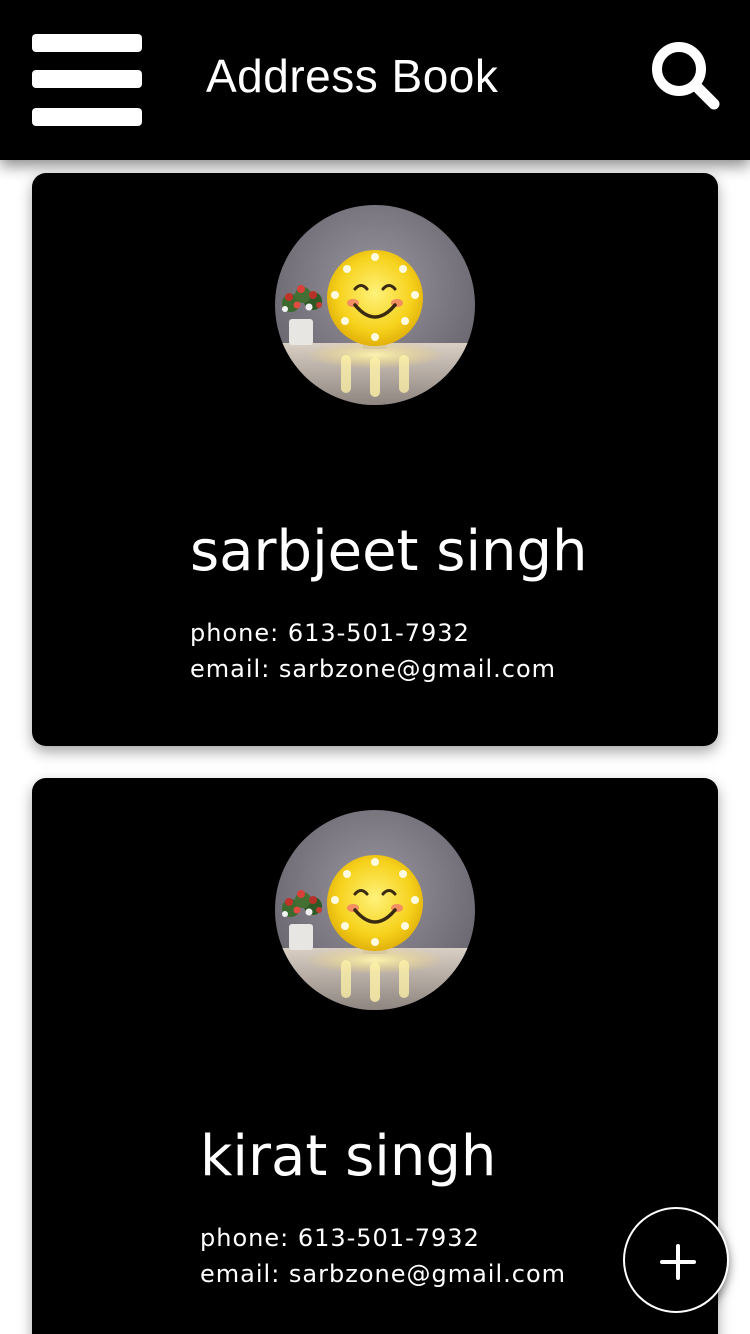 Image resolution: width=750 pixels, height=1334 pixels. I want to click on search-icon, so click(685, 75).